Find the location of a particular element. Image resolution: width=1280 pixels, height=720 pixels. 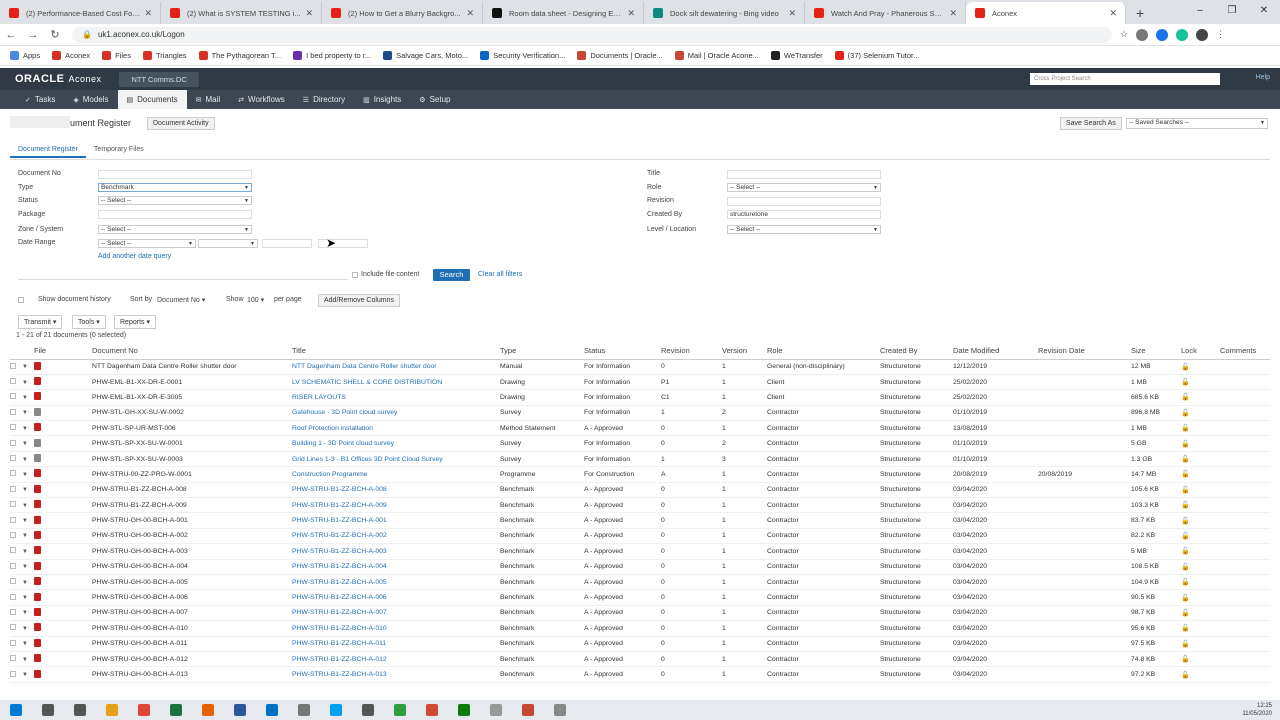

column-header-title: Title is located at coordinates (396, 351).